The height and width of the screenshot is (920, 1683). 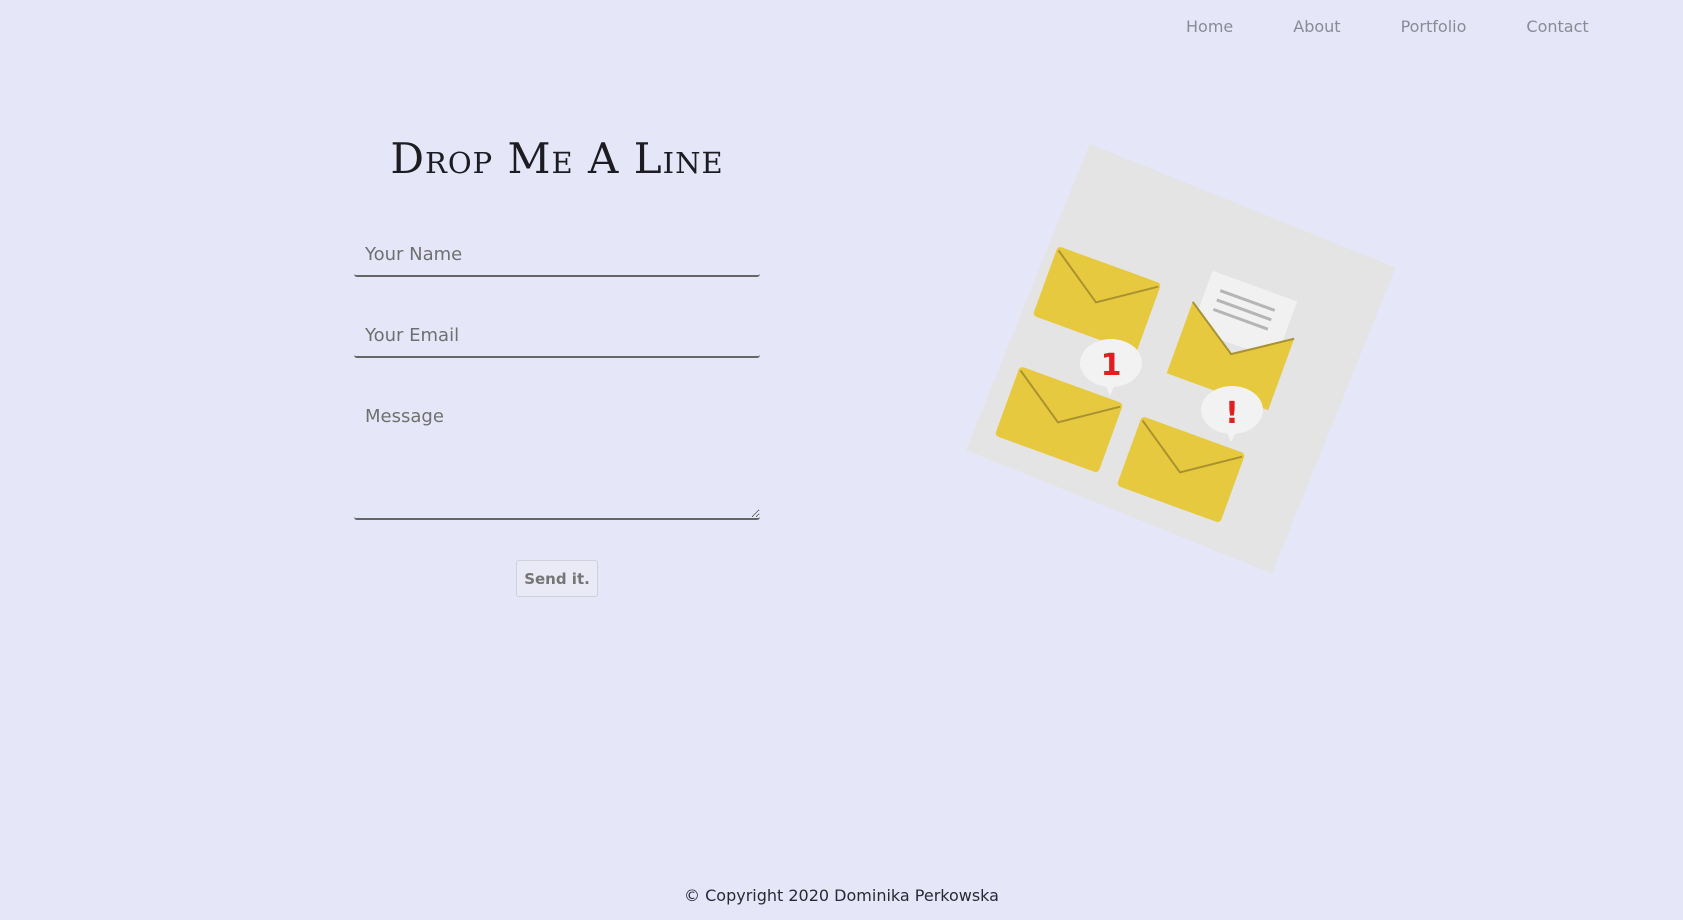 I want to click on name-input, so click(x=557, y=256).